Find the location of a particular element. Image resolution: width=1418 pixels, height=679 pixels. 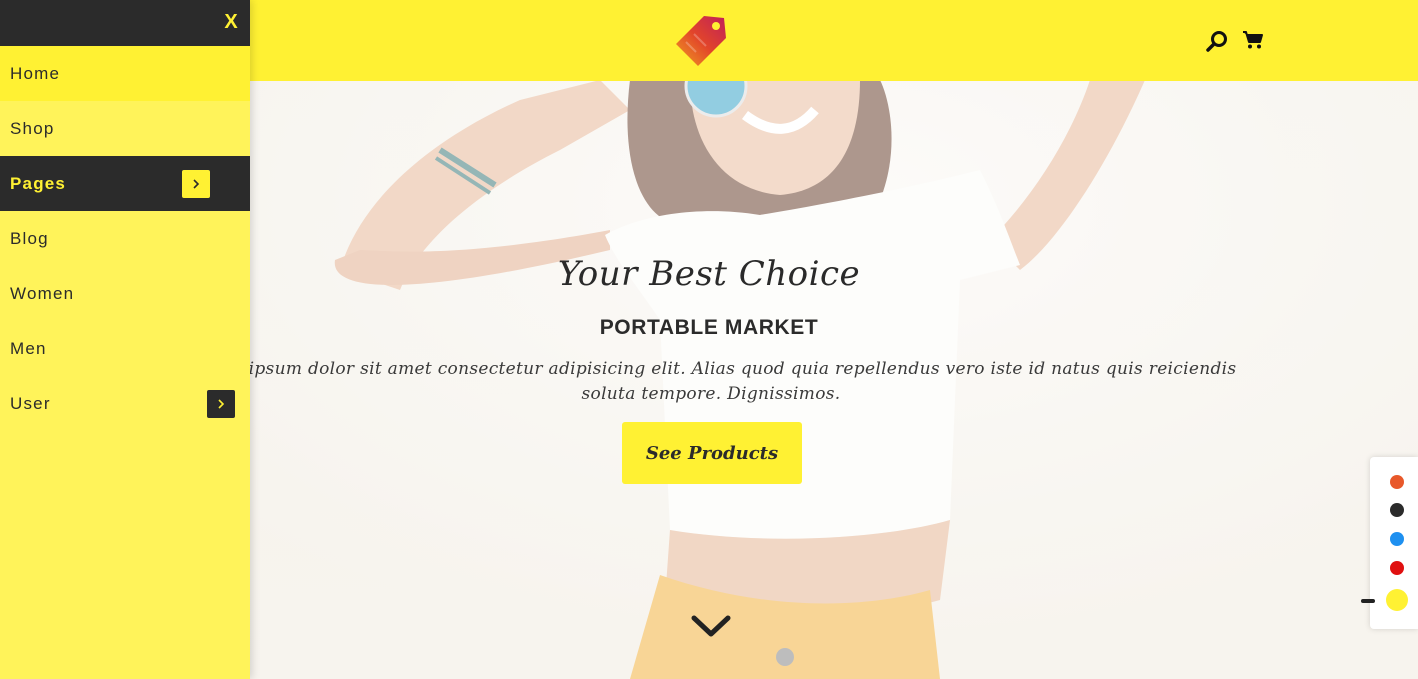

price-tag-logo-icon is located at coordinates (701, 40).